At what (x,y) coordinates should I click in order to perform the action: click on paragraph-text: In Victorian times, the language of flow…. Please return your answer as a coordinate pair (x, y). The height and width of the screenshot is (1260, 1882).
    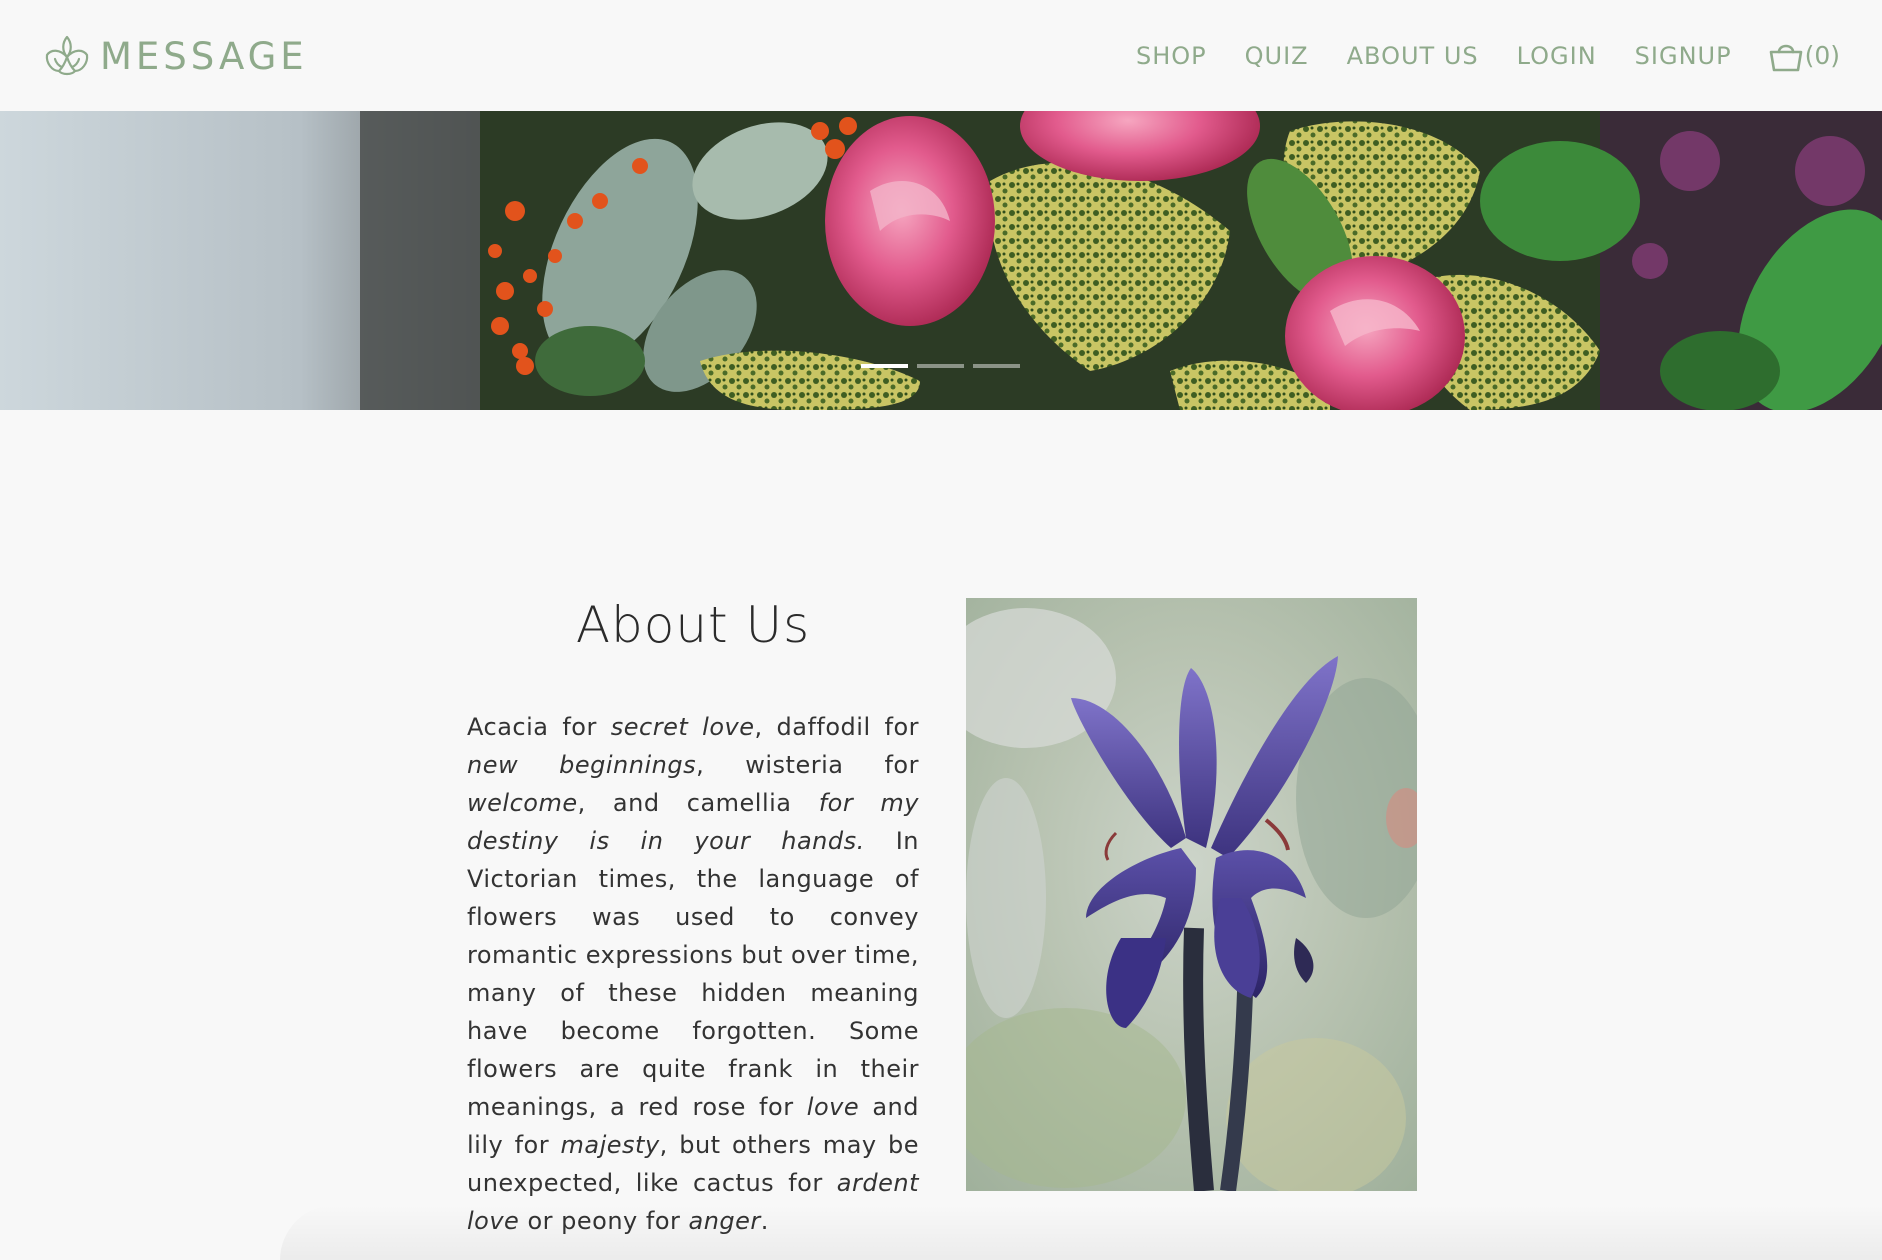
    Looking at the image, I should click on (693, 974).